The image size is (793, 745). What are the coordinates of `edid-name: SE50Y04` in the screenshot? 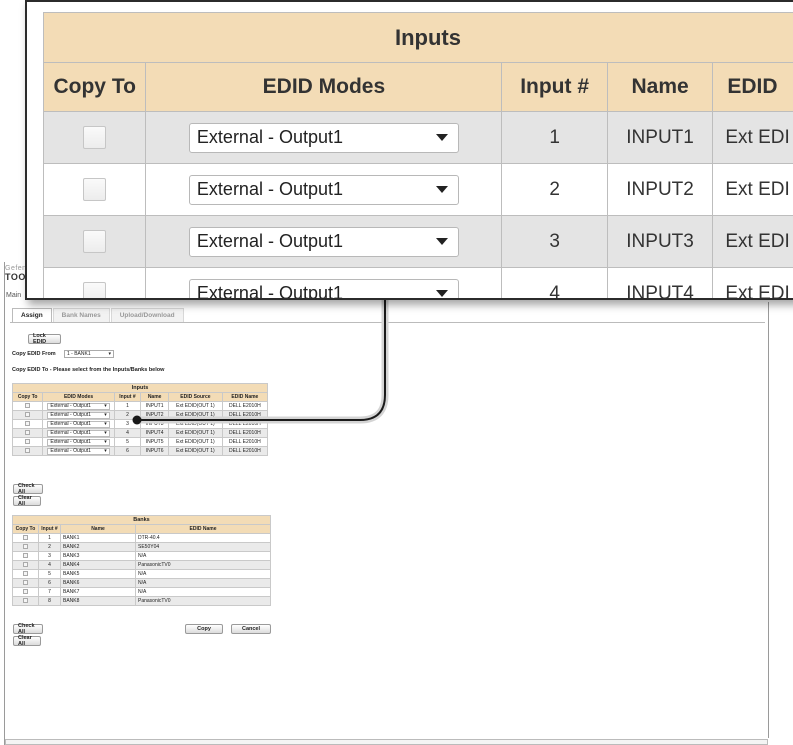 It's located at (203, 547).